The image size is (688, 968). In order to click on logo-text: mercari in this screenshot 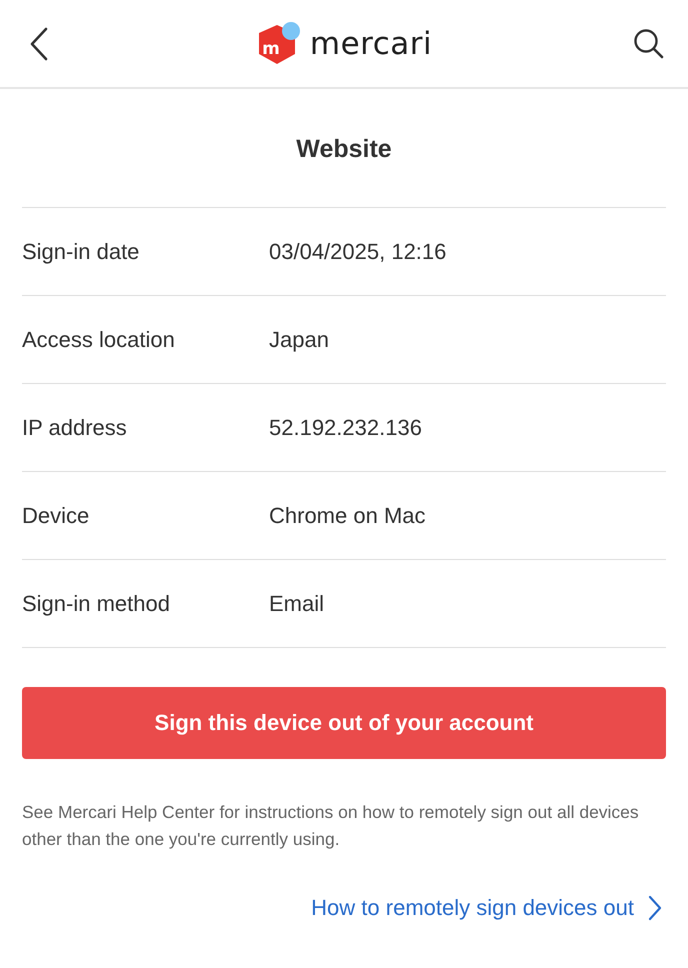, I will do `click(371, 44)`.